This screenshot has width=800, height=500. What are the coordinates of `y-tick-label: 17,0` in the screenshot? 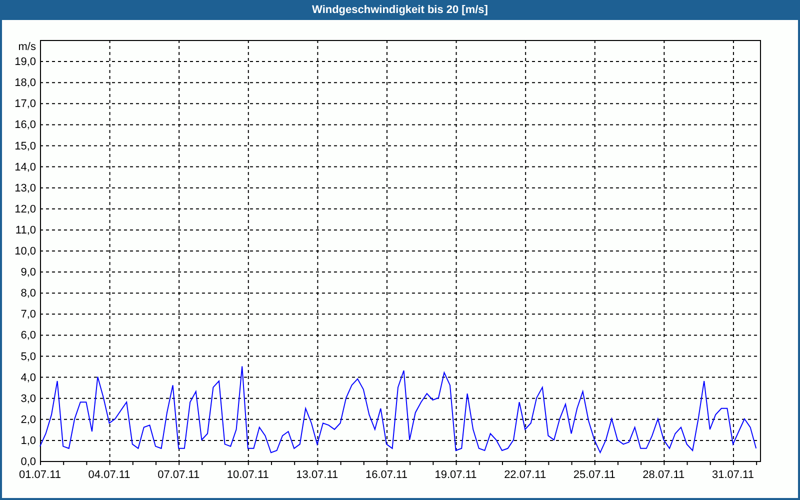 It's located at (25, 104).